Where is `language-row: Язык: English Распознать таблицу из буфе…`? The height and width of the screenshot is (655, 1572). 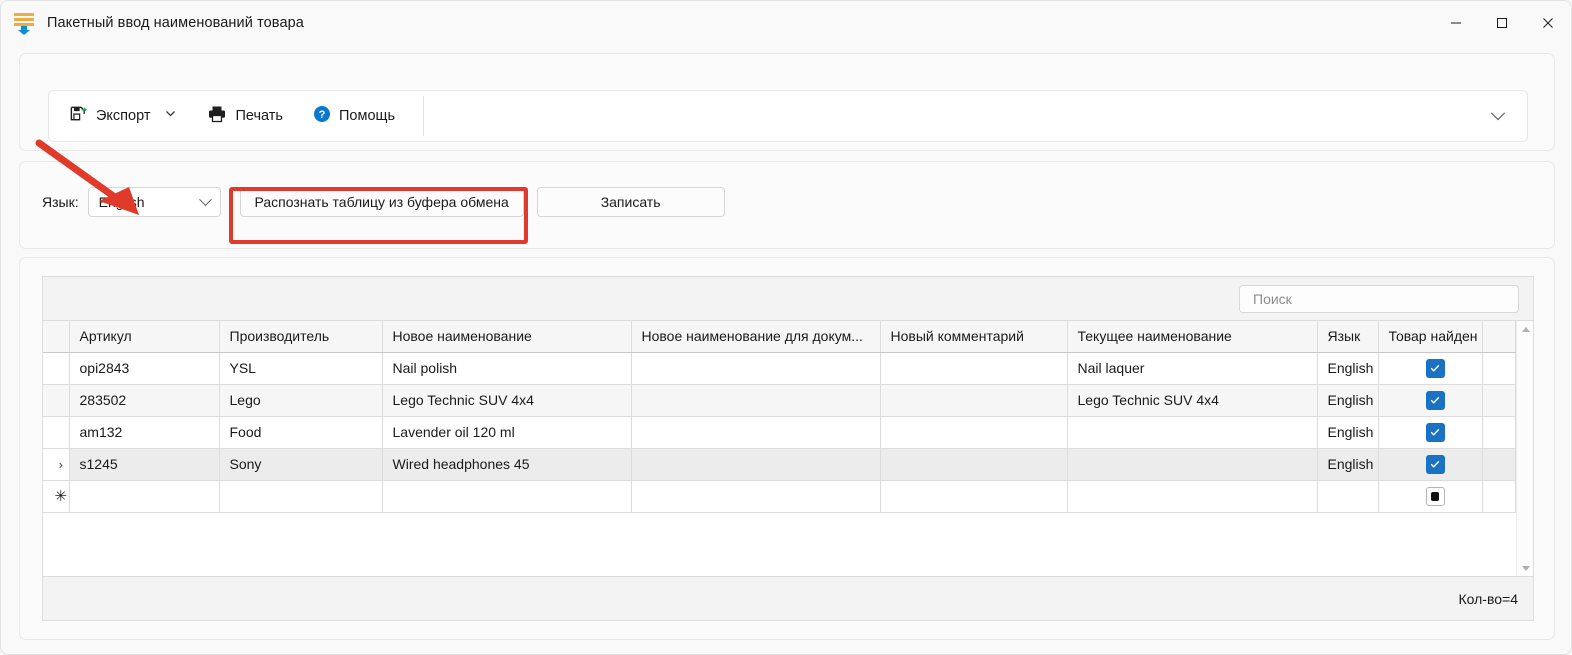
language-row: Язык: English Распознать таблицу из буфе… is located at coordinates (383, 202).